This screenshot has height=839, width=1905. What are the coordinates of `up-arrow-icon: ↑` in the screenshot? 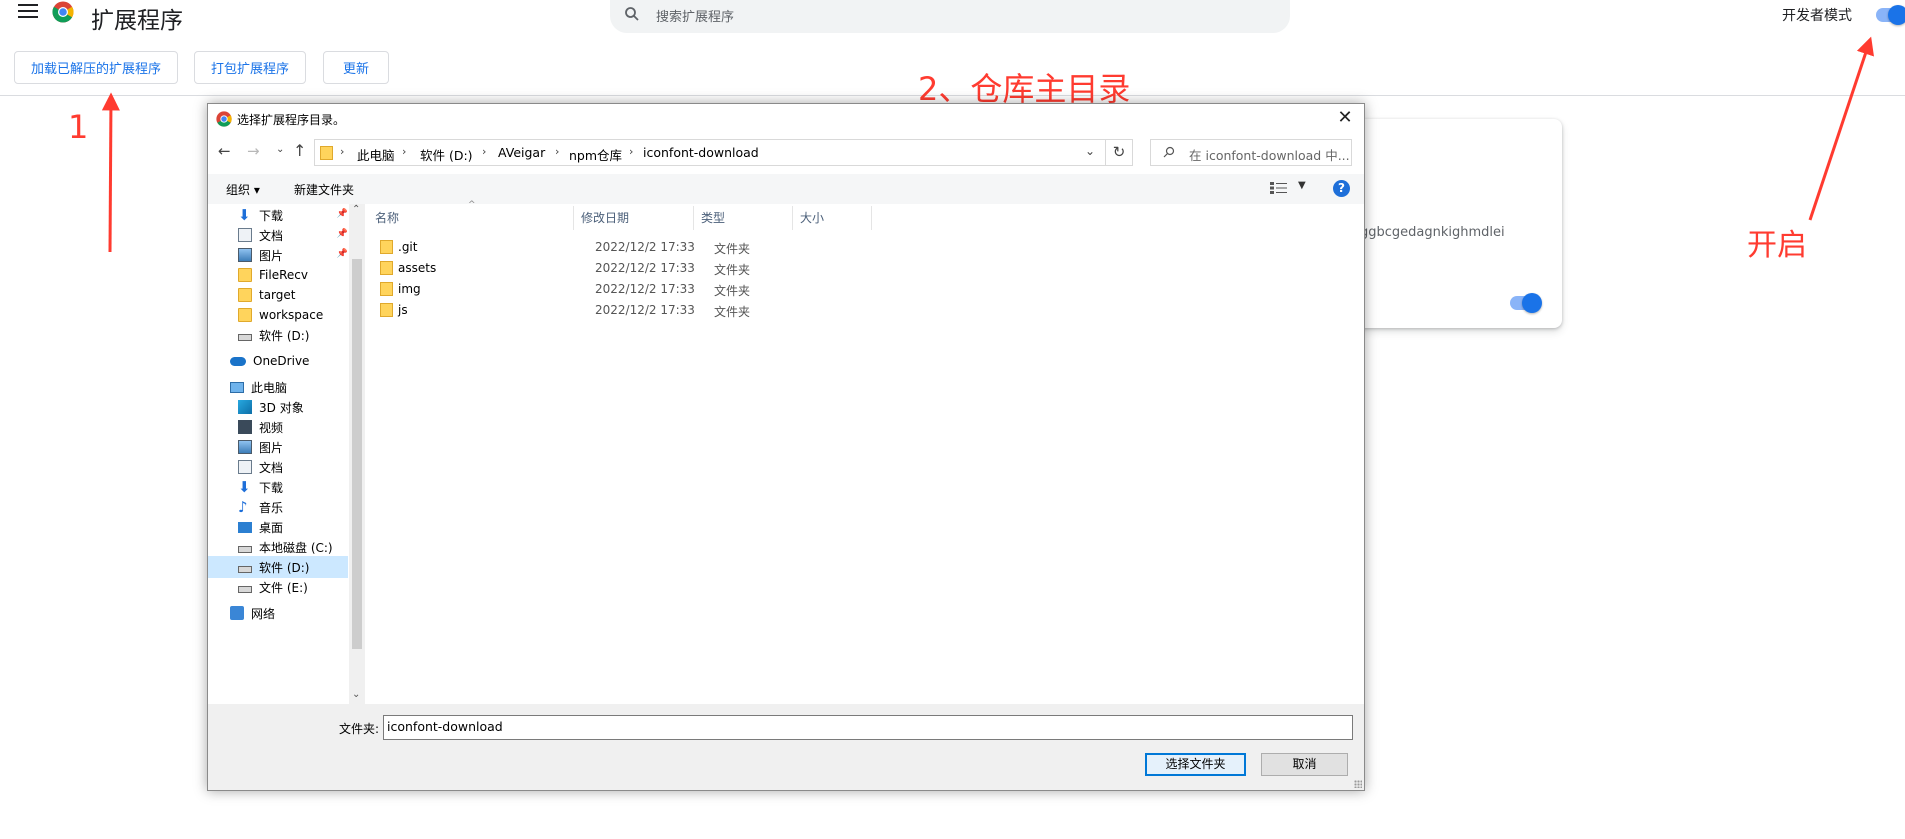 It's located at (299, 150).